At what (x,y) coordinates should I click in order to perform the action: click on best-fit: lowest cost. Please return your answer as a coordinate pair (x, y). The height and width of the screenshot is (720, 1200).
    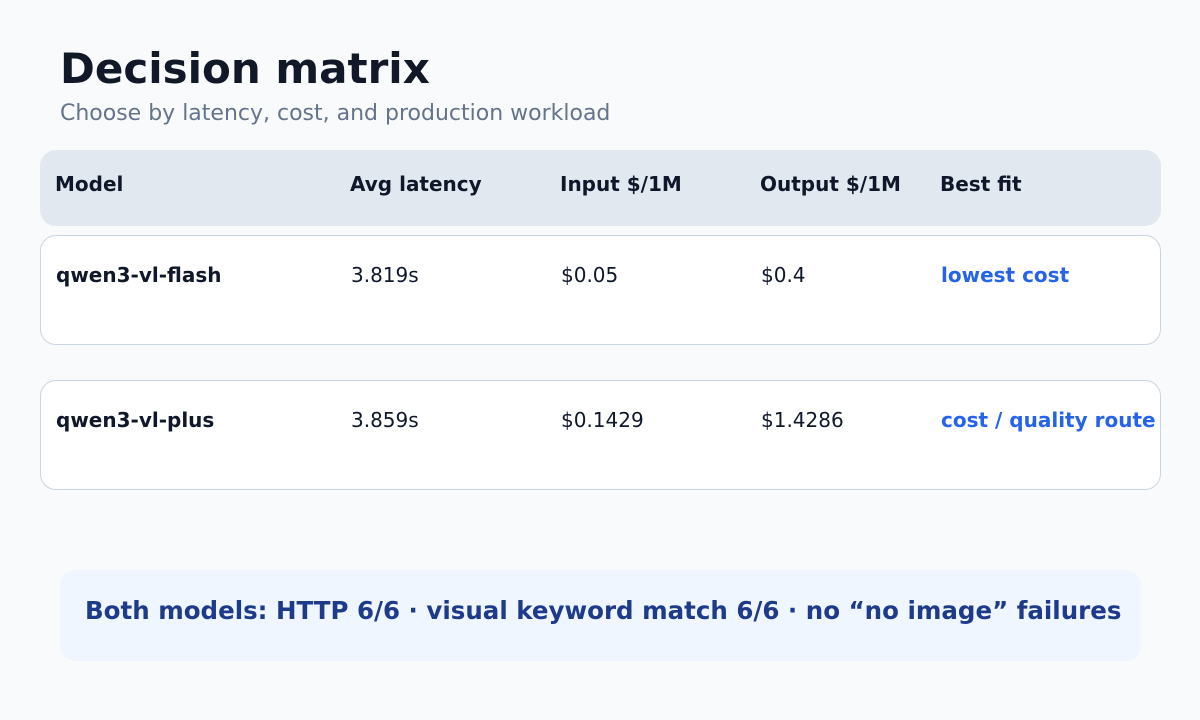
    Looking at the image, I should click on (1005, 275).